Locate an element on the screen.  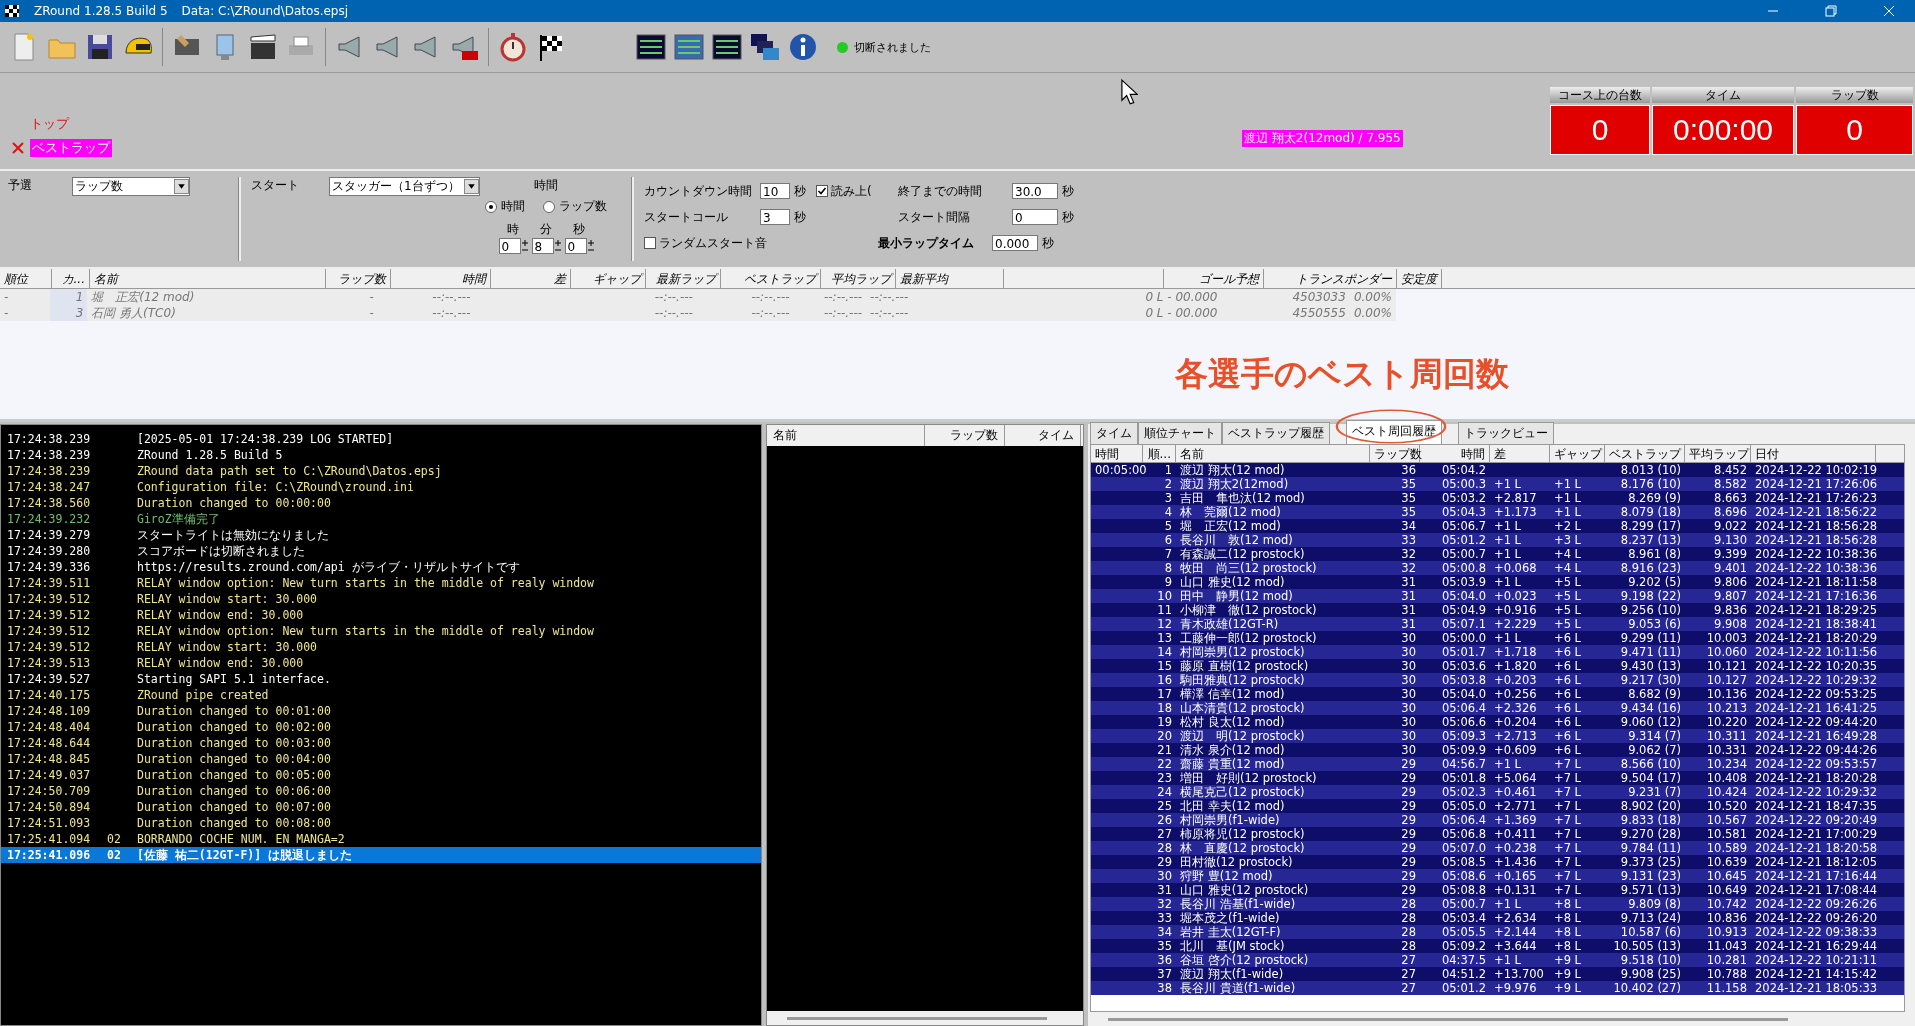
table-row: - 3 石岡 勇人(TC0) - --:--.--- --:--.--- --:--.--- --:--.--- --:--.--- 0 L - 00.000 4550555 0.00% is located at coordinates (698, 313).